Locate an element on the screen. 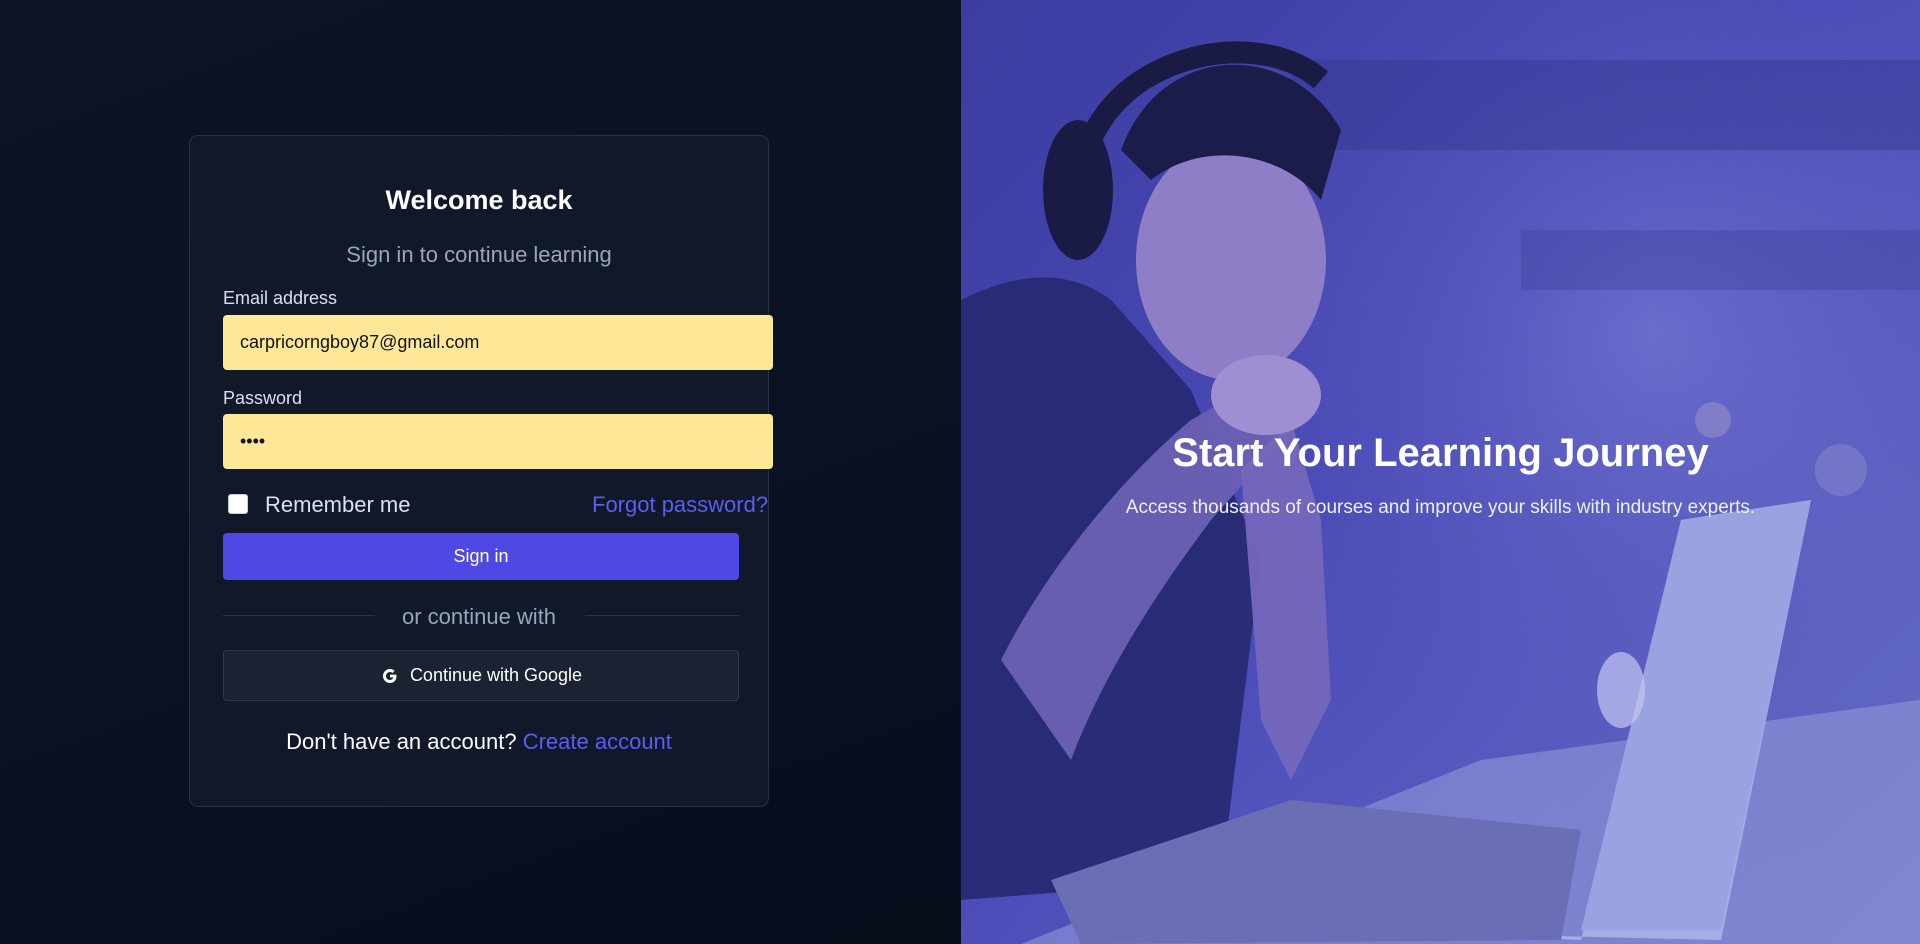 The height and width of the screenshot is (944, 1920). google-g-icon is located at coordinates (390, 676).